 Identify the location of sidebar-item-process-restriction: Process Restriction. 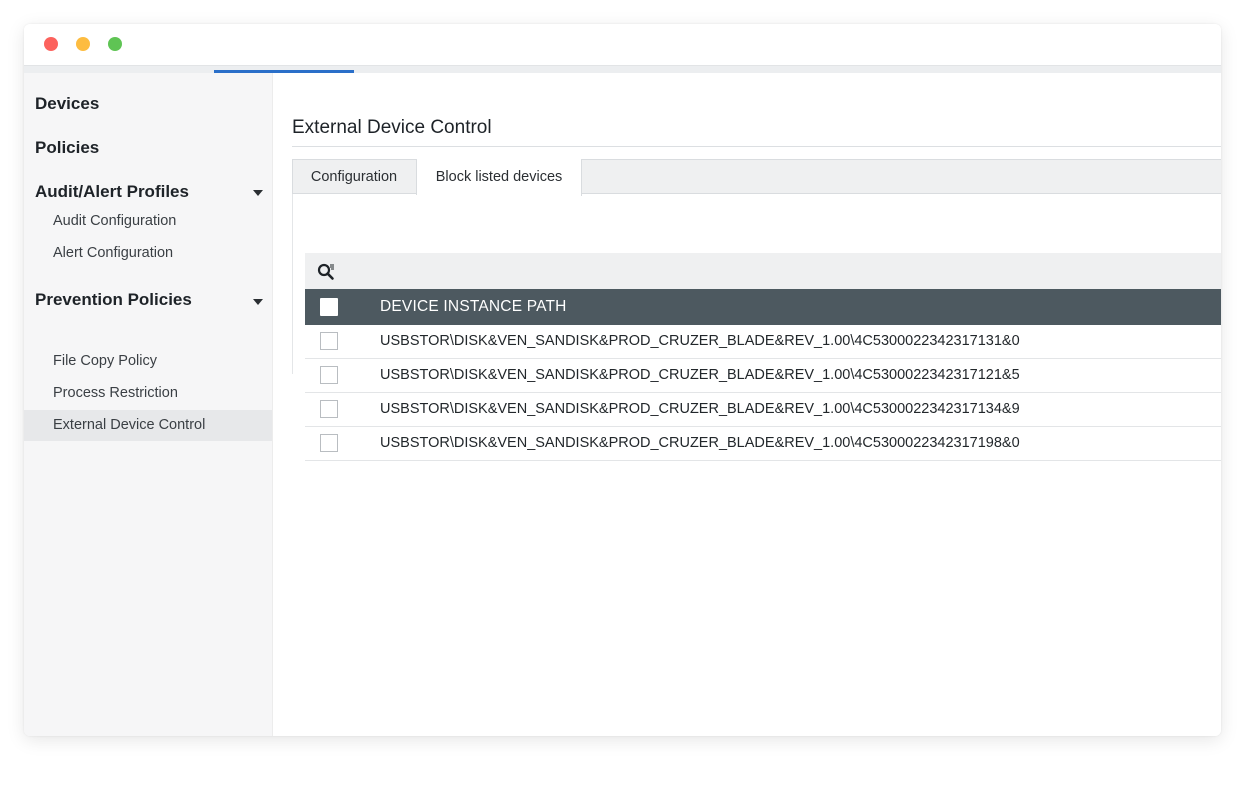
(148, 393).